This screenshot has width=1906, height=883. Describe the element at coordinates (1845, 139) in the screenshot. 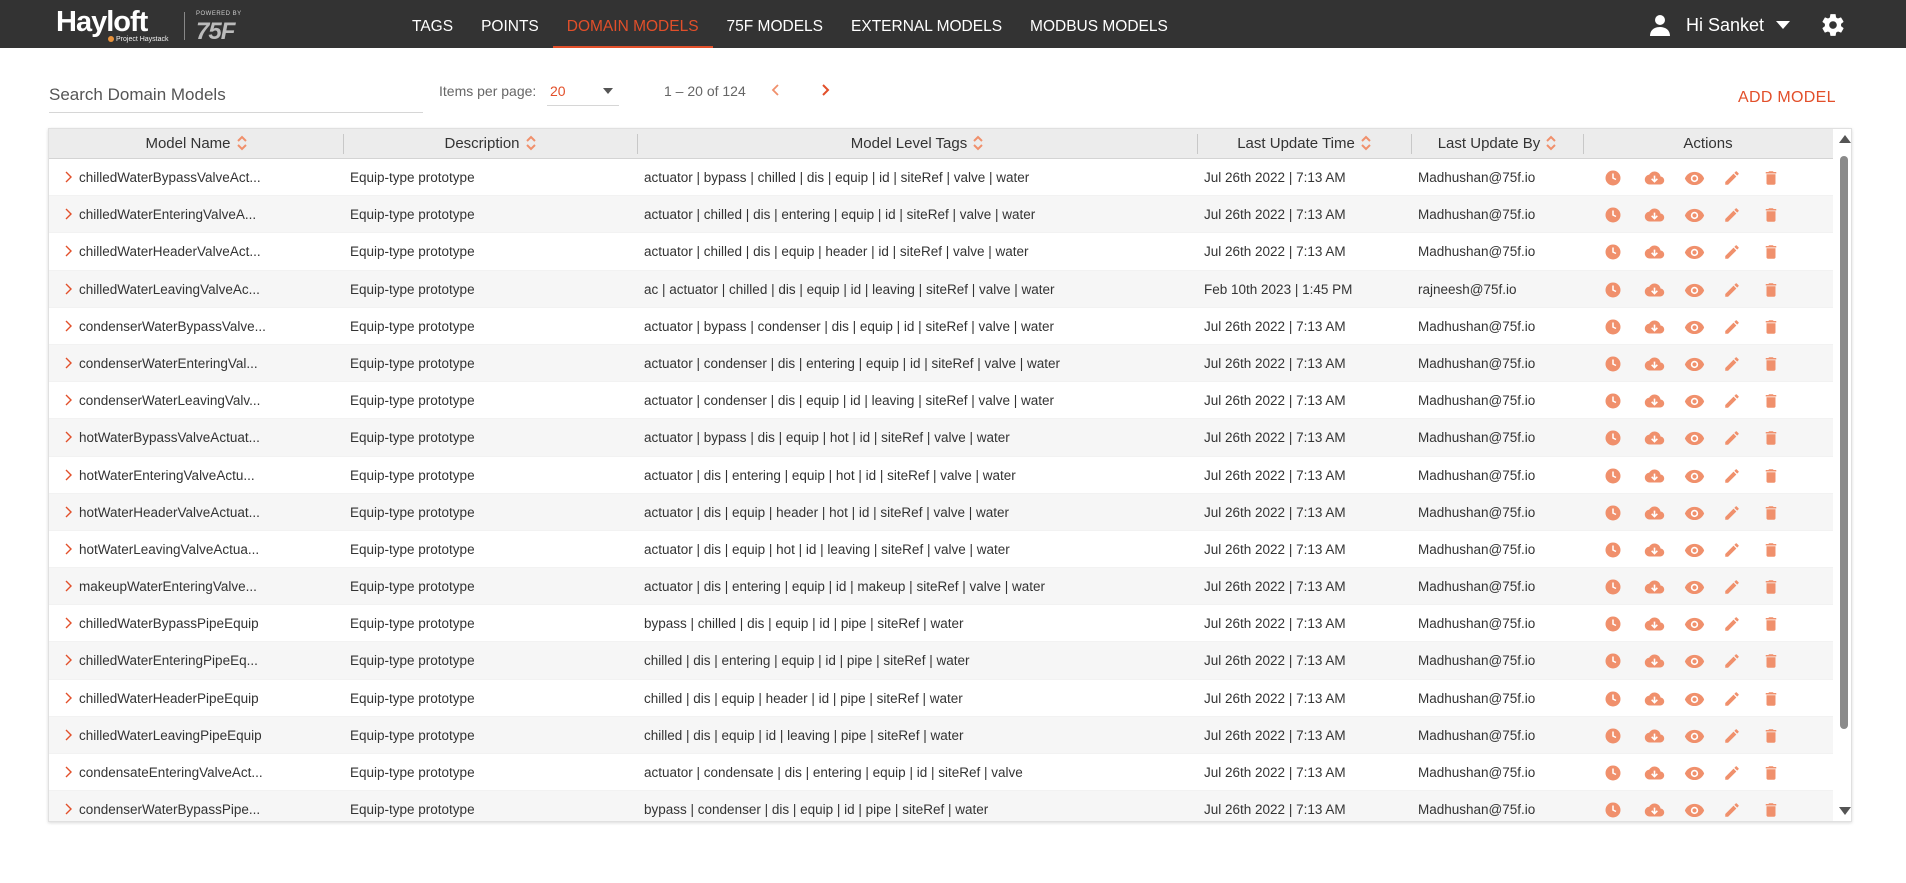

I see `scroll-up-icon` at that location.